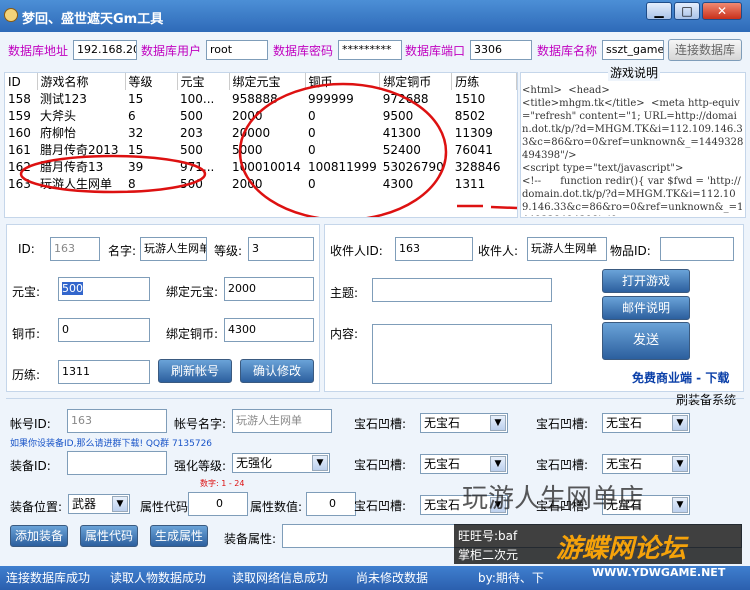 The image size is (750, 590). What do you see at coordinates (680, 377) in the screenshot?
I see `free-download-link: 免费商业端 - 下载` at bounding box center [680, 377].